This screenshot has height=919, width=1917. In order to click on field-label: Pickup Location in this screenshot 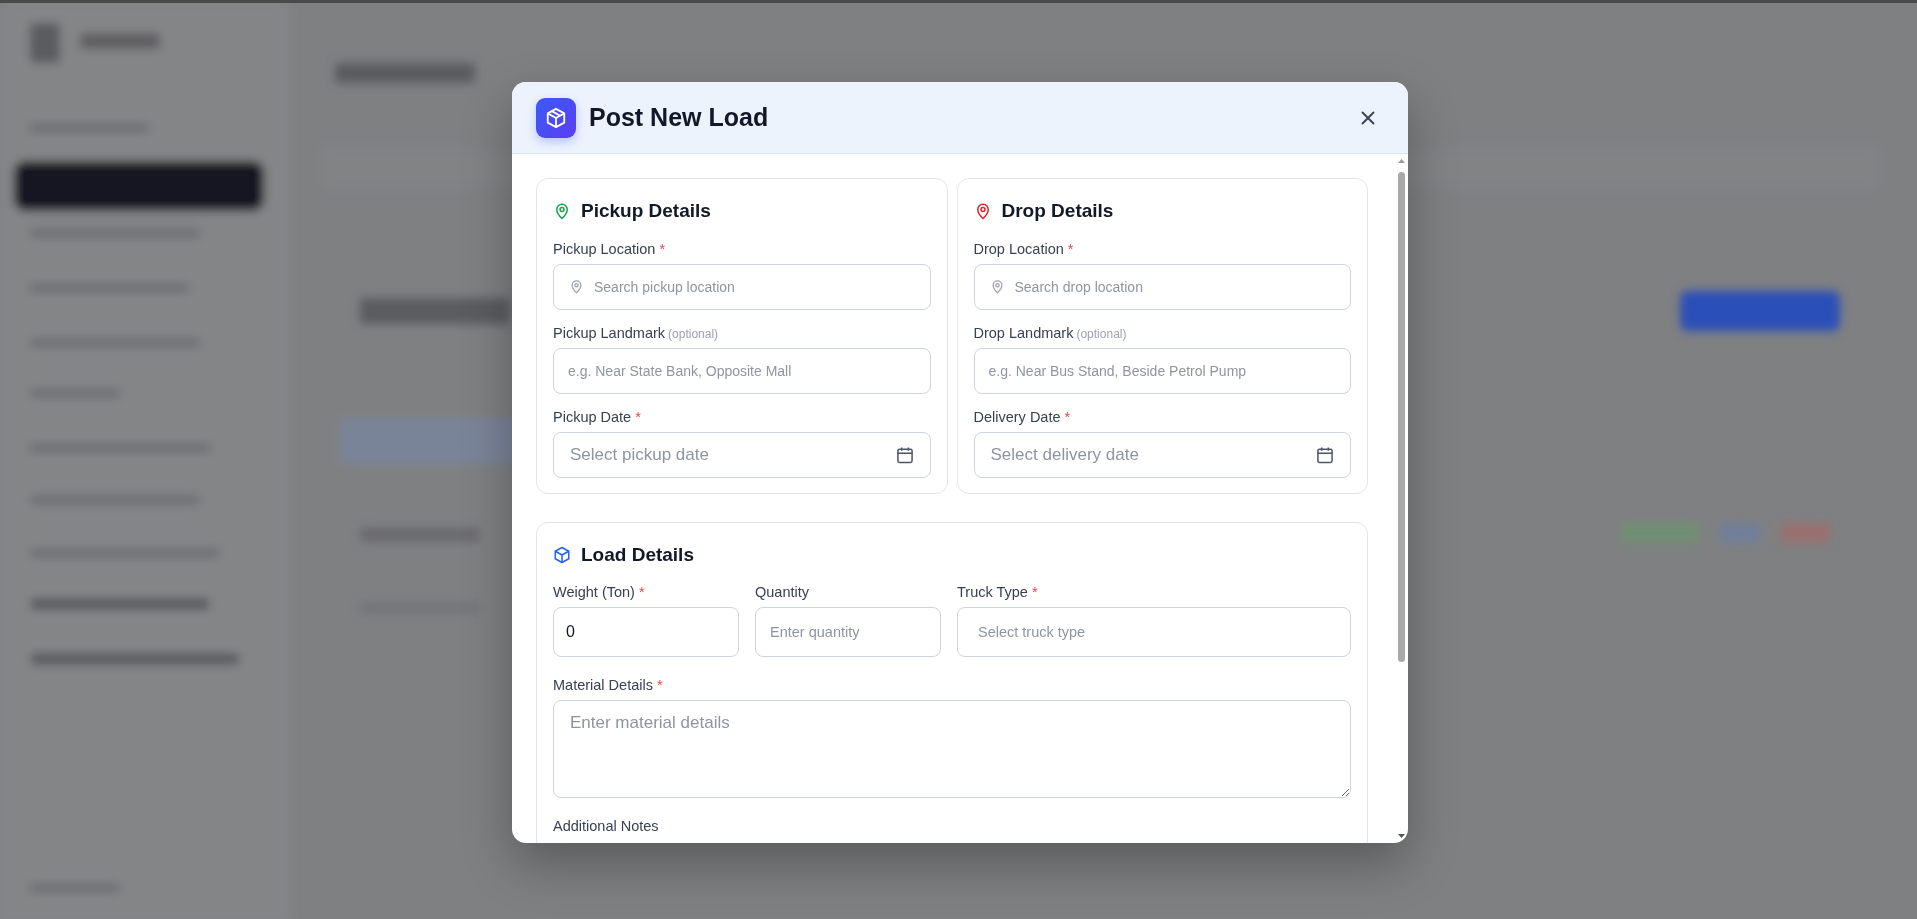, I will do `click(604, 249)`.